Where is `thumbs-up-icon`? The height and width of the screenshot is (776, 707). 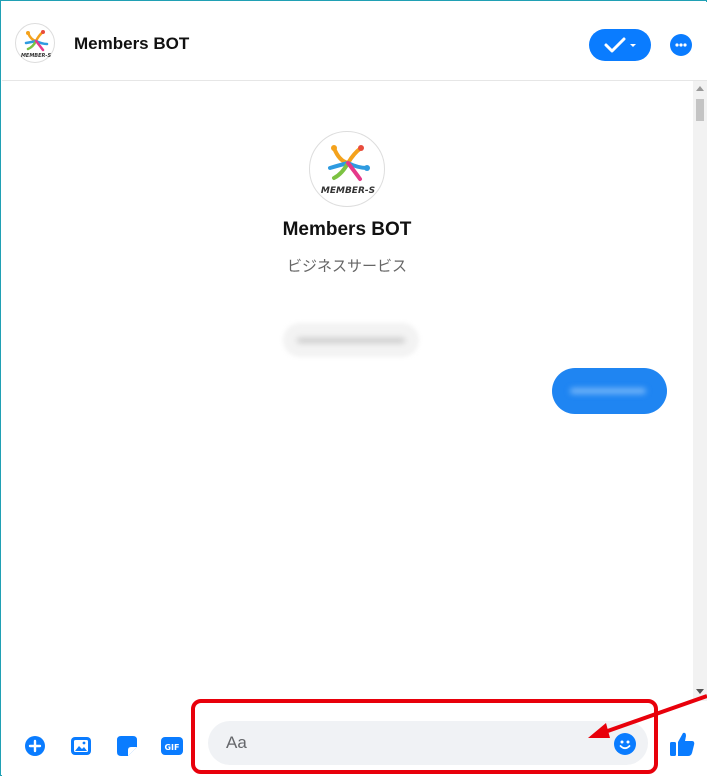 thumbs-up-icon is located at coordinates (682, 744).